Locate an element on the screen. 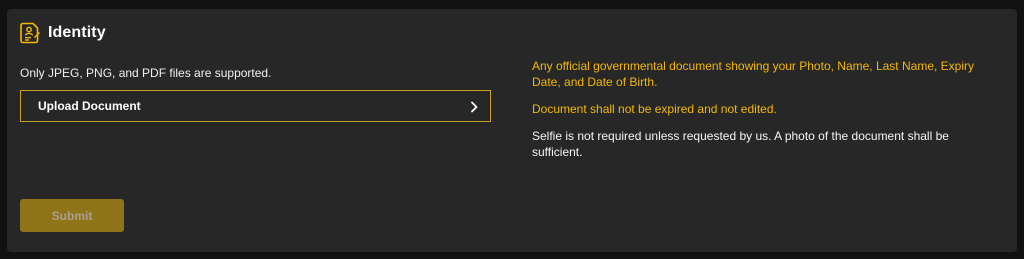 This screenshot has height=259, width=1024. section-header: Identity is located at coordinates (63, 33).